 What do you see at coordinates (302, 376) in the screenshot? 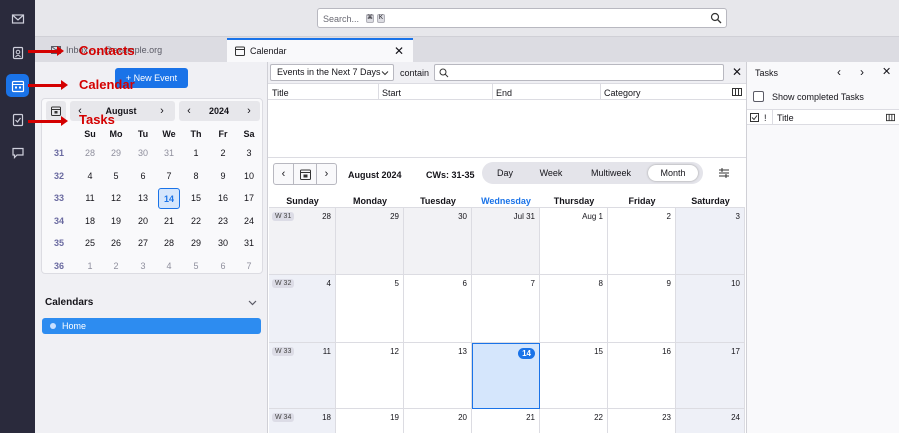
I see `day-cell: W 33 11` at bounding box center [302, 376].